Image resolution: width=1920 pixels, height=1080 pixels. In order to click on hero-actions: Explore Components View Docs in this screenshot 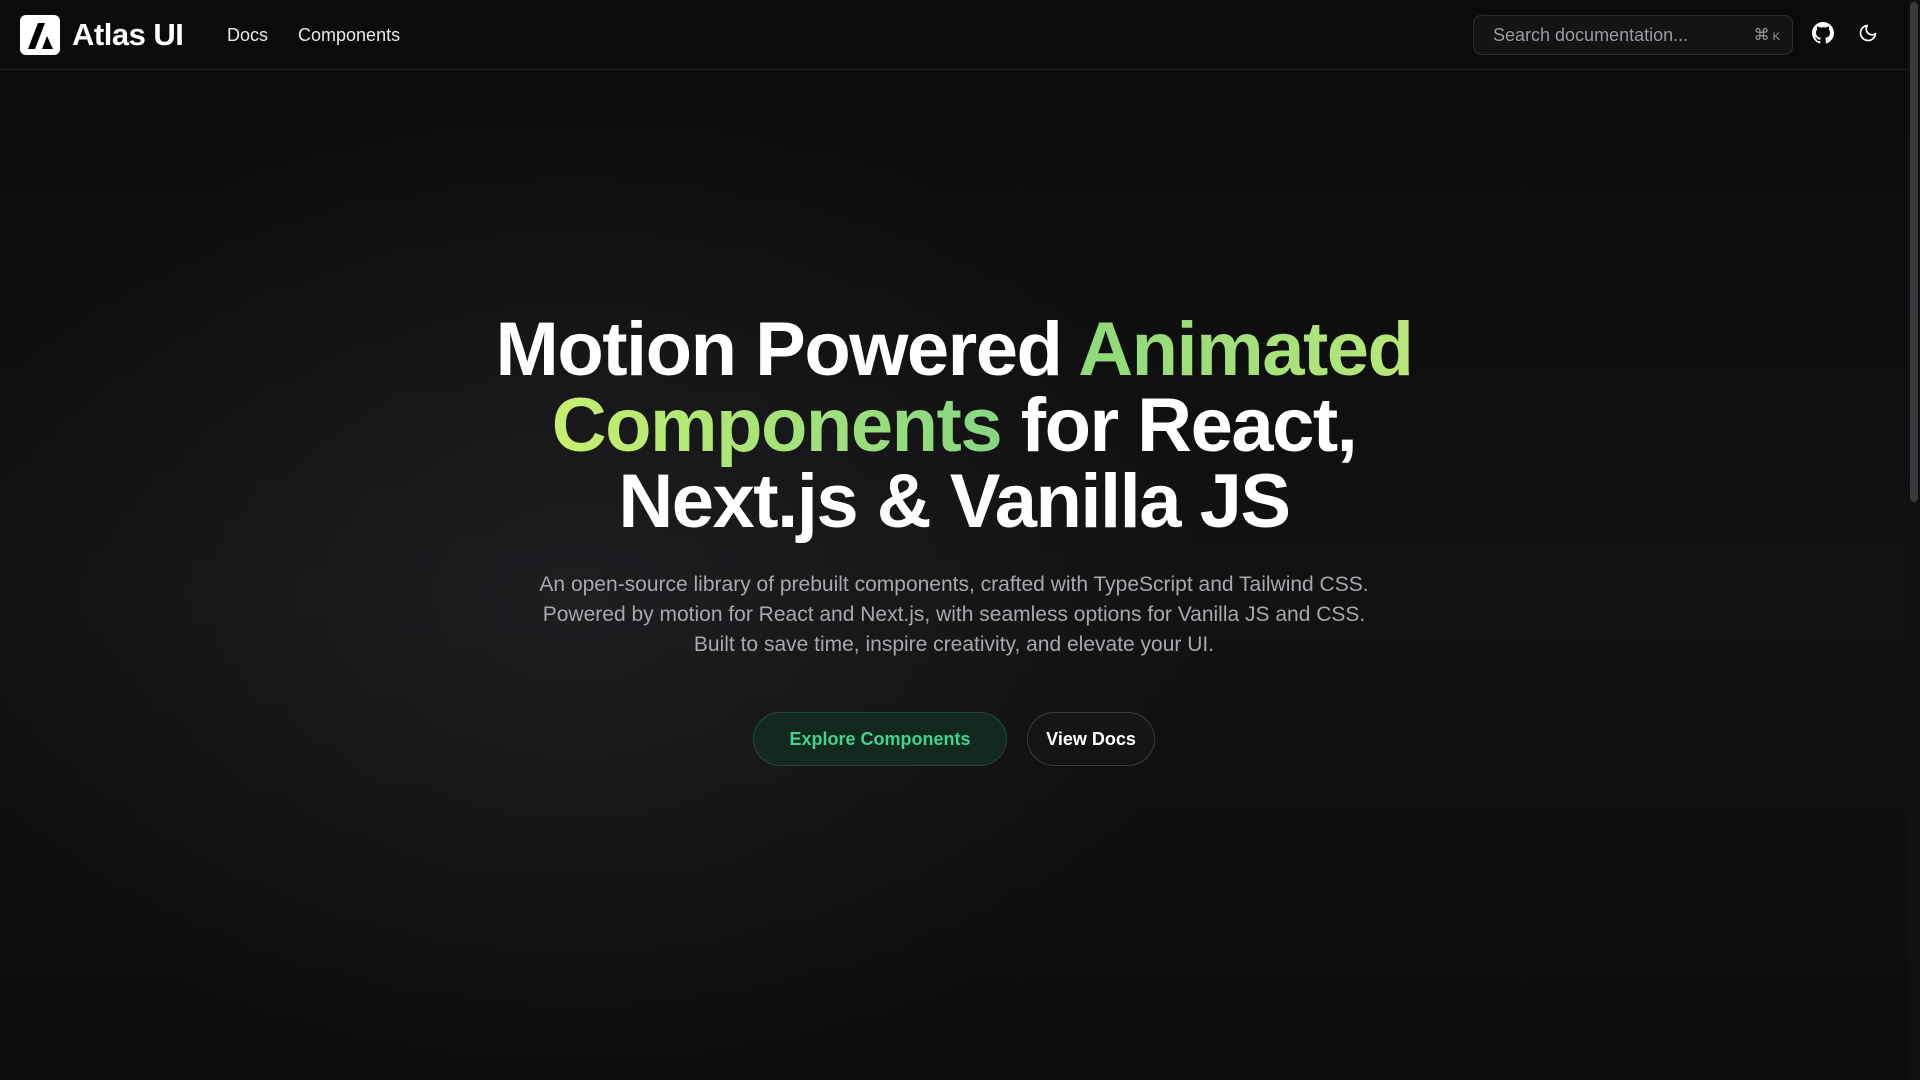, I will do `click(954, 739)`.